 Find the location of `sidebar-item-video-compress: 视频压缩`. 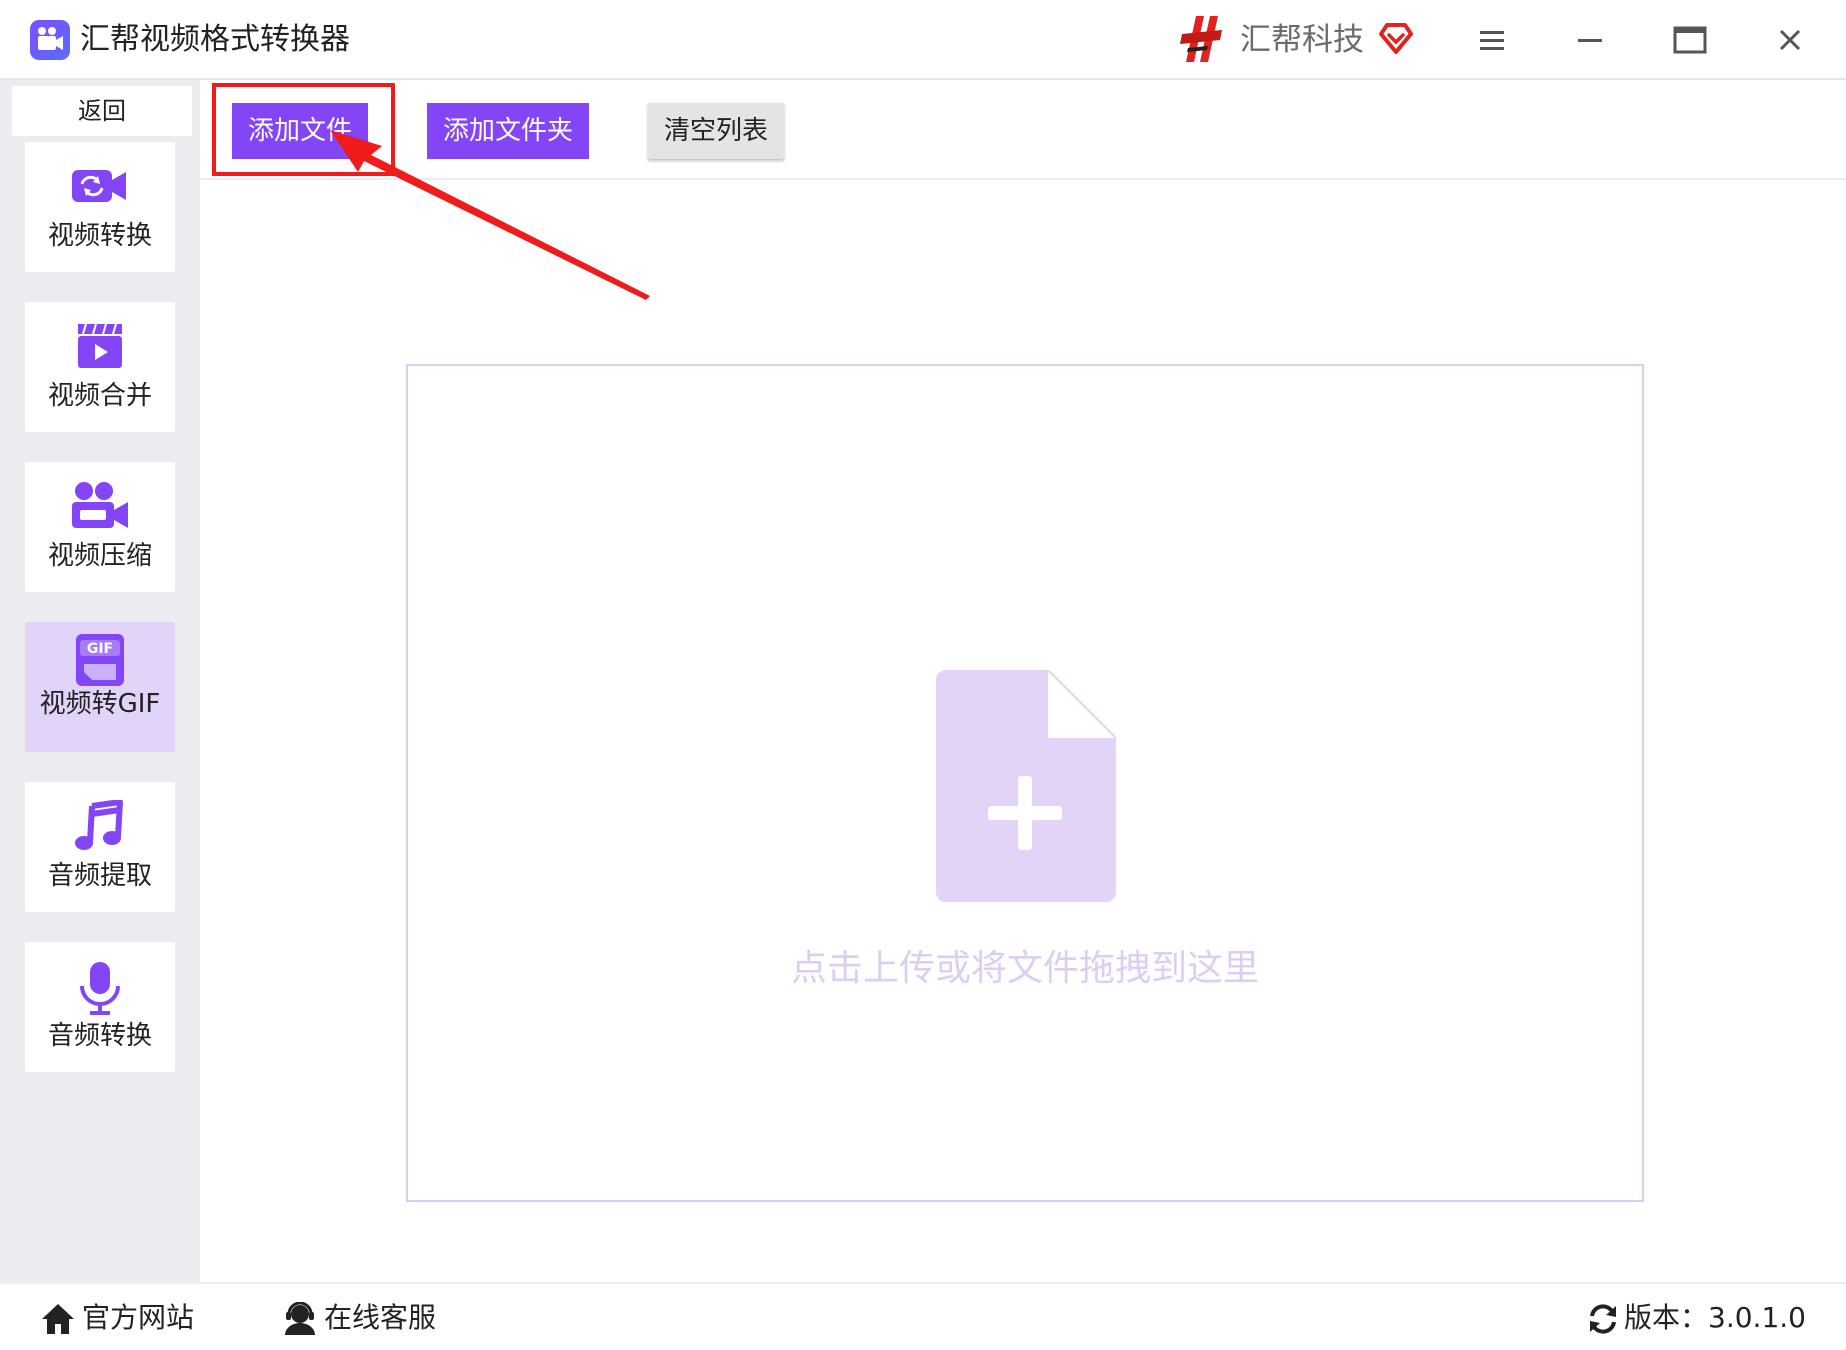

sidebar-item-video-compress: 视频压缩 is located at coordinates (100, 527).